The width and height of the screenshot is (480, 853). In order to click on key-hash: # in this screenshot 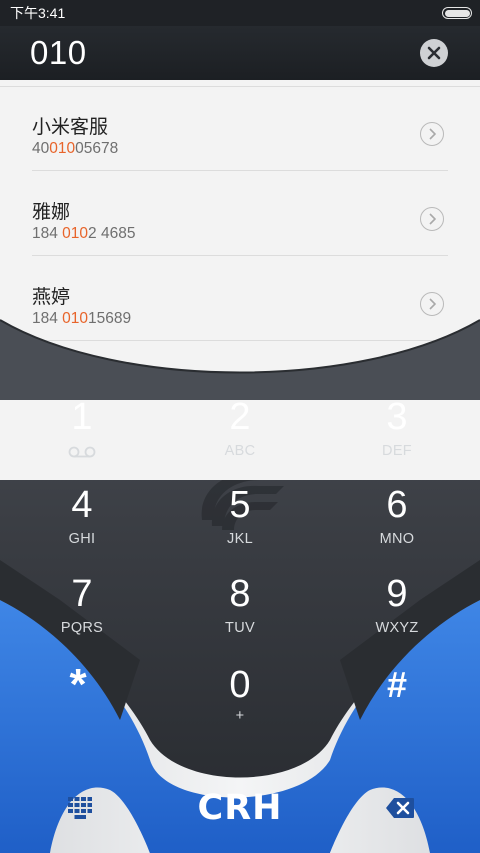, I will do `click(397, 704)`.